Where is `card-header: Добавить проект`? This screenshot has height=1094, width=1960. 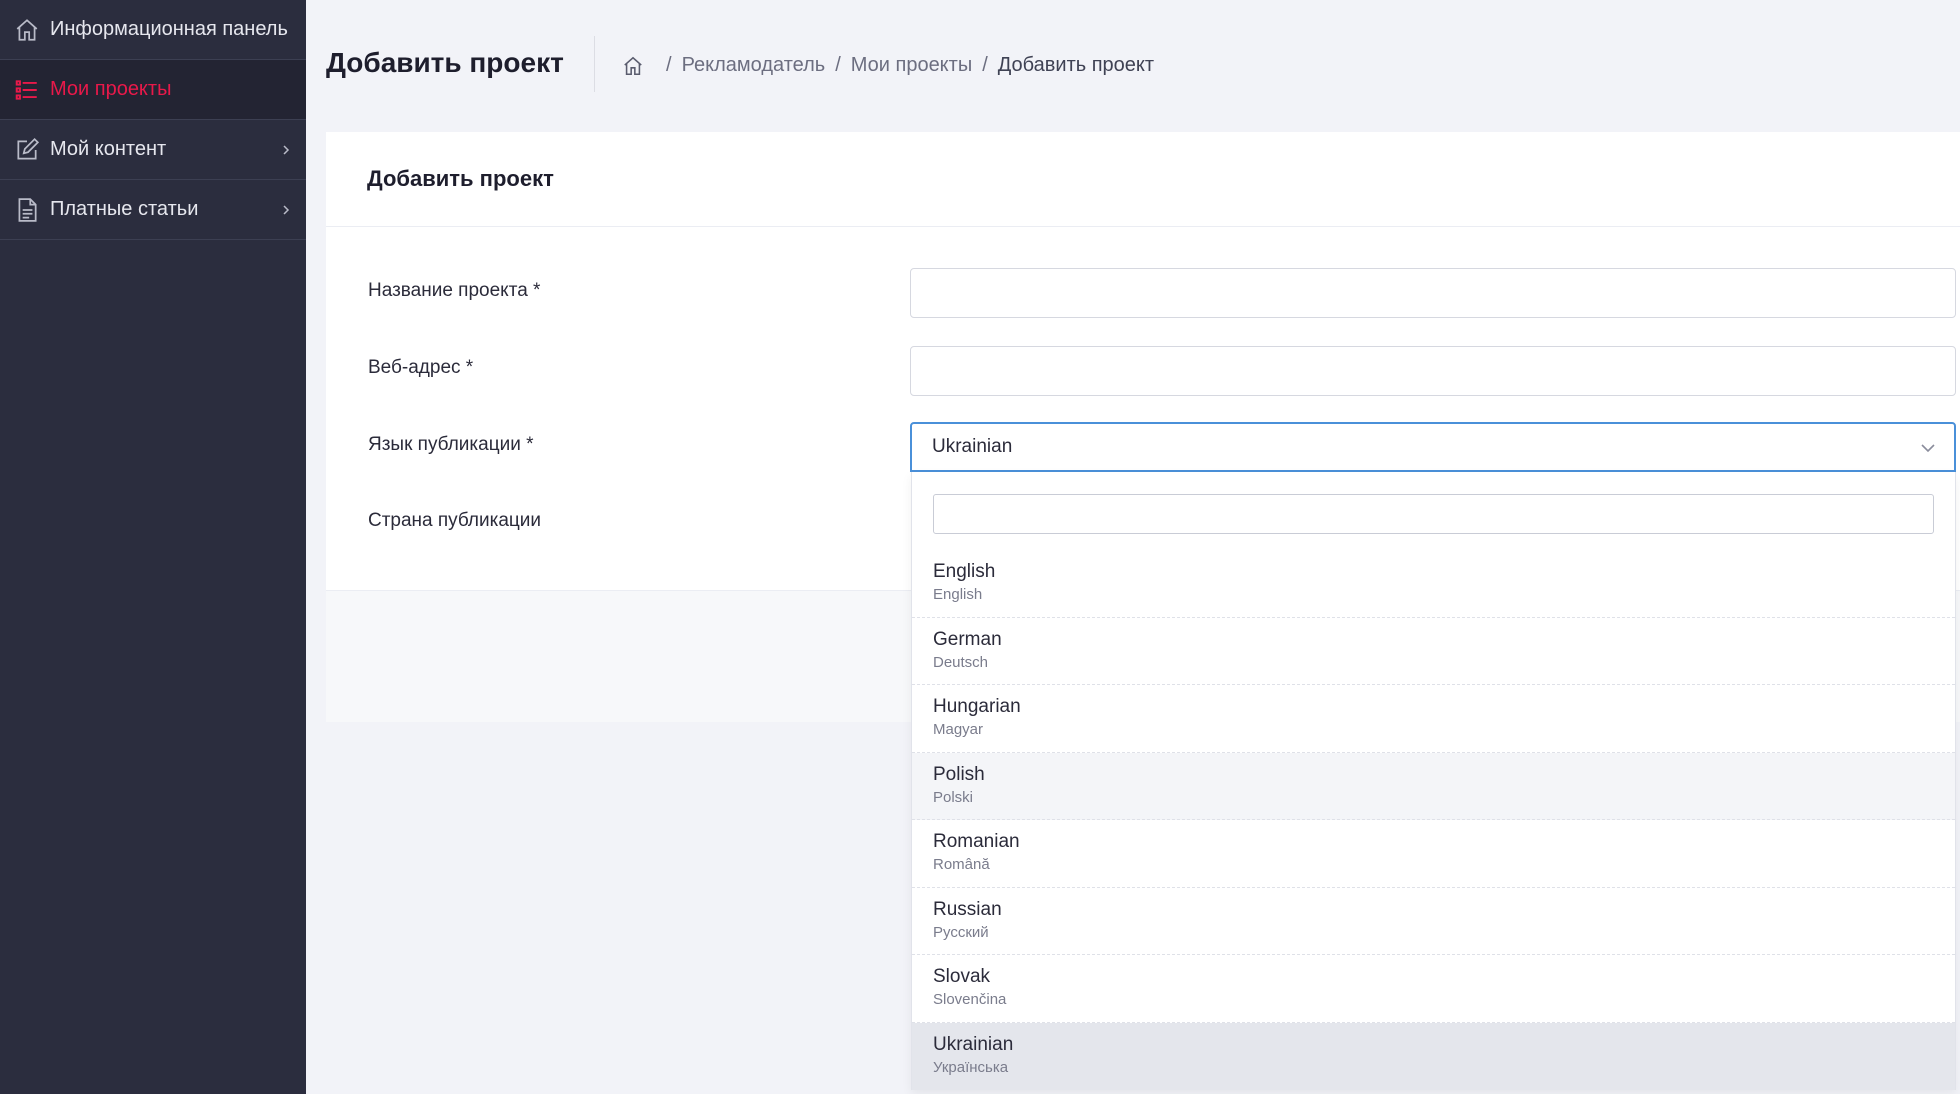 card-header: Добавить проект is located at coordinates (1143, 179).